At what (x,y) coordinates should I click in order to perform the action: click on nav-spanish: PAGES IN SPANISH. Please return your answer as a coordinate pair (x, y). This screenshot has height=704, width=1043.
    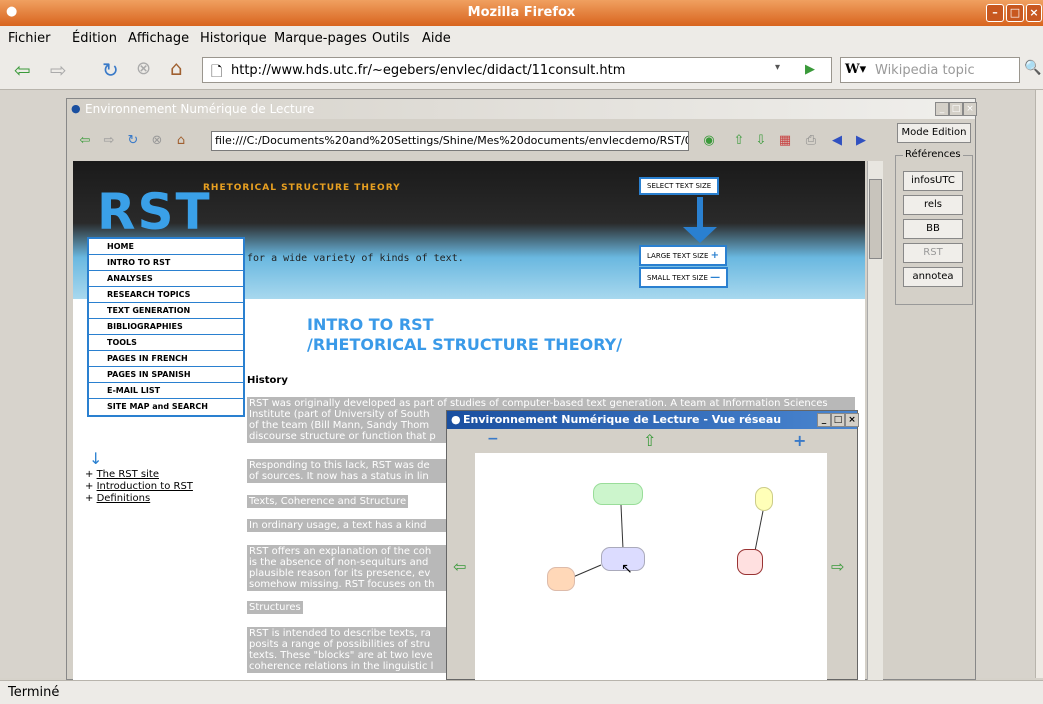
    Looking at the image, I should click on (166, 375).